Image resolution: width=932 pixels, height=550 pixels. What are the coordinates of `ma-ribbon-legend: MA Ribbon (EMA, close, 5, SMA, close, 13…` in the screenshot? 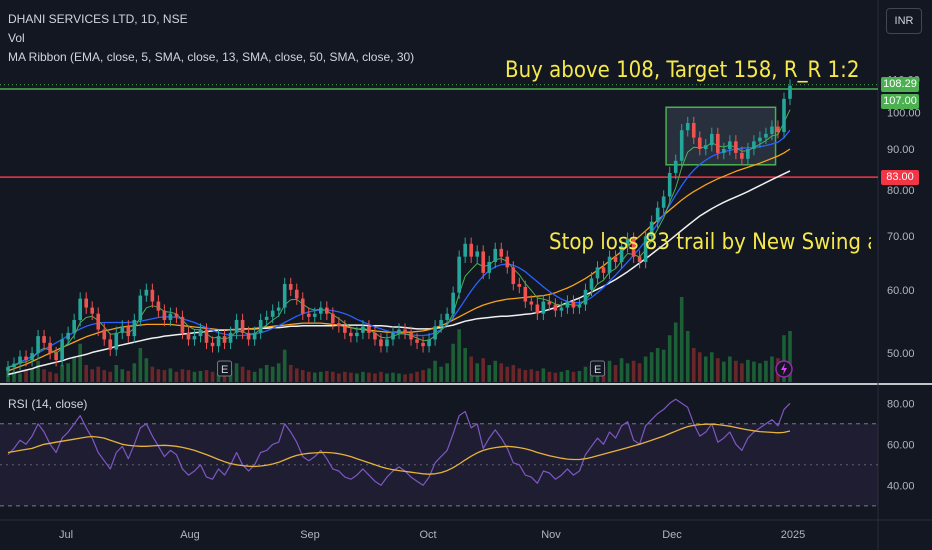 It's located at (211, 57).